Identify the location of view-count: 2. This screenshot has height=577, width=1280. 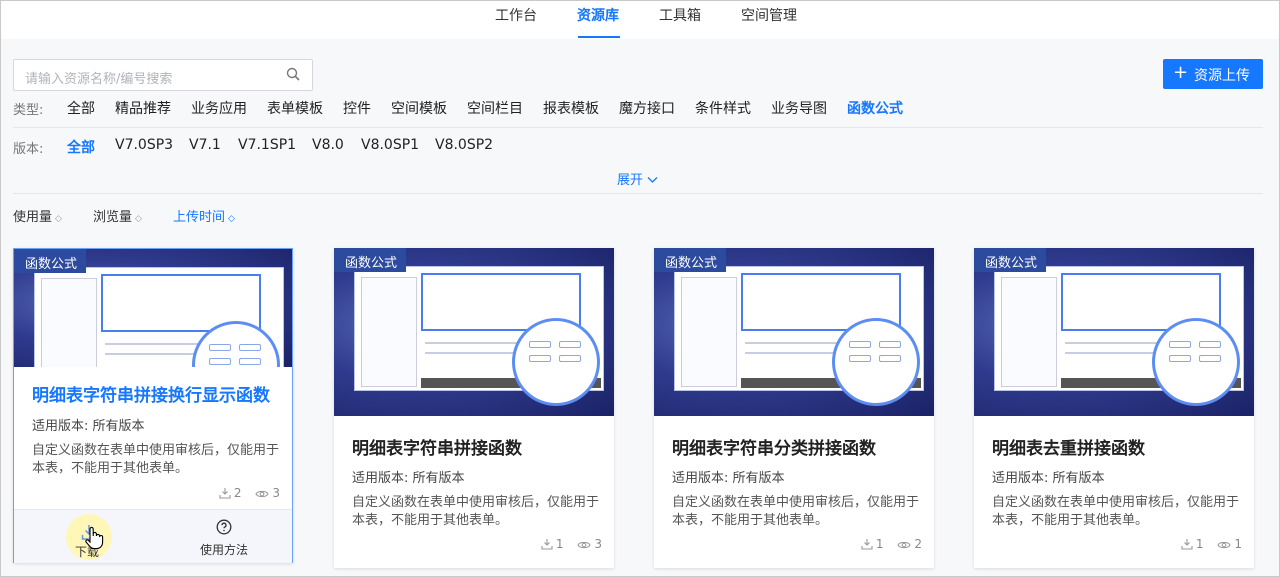
(909, 544).